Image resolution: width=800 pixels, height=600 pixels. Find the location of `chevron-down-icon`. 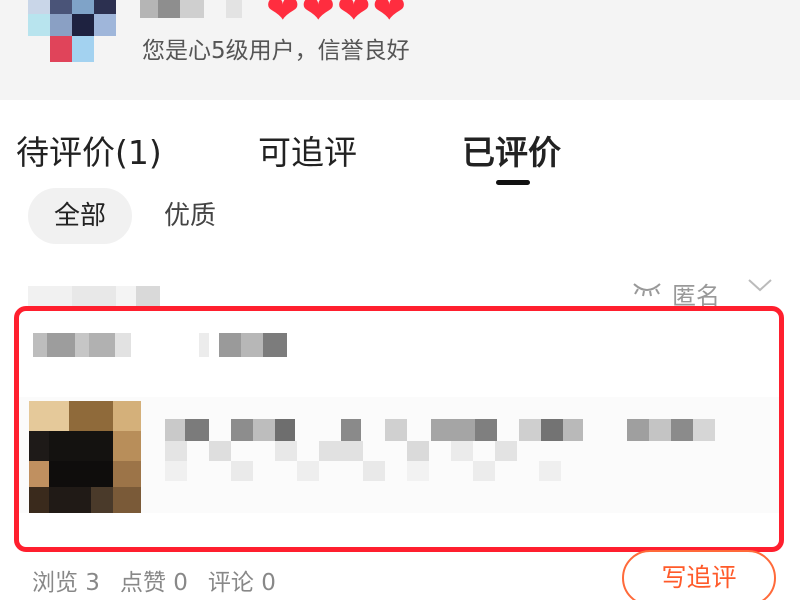

chevron-down-icon is located at coordinates (760, 287).